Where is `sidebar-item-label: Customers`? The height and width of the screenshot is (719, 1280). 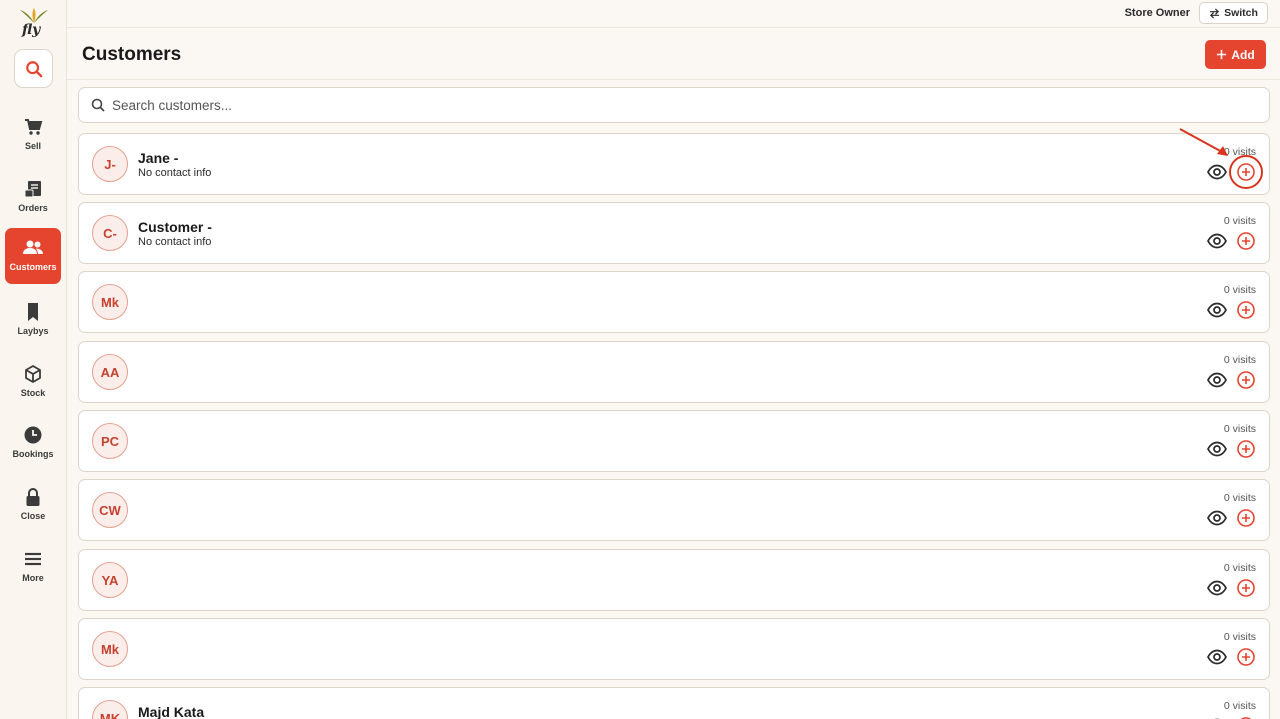 sidebar-item-label: Customers is located at coordinates (33, 267).